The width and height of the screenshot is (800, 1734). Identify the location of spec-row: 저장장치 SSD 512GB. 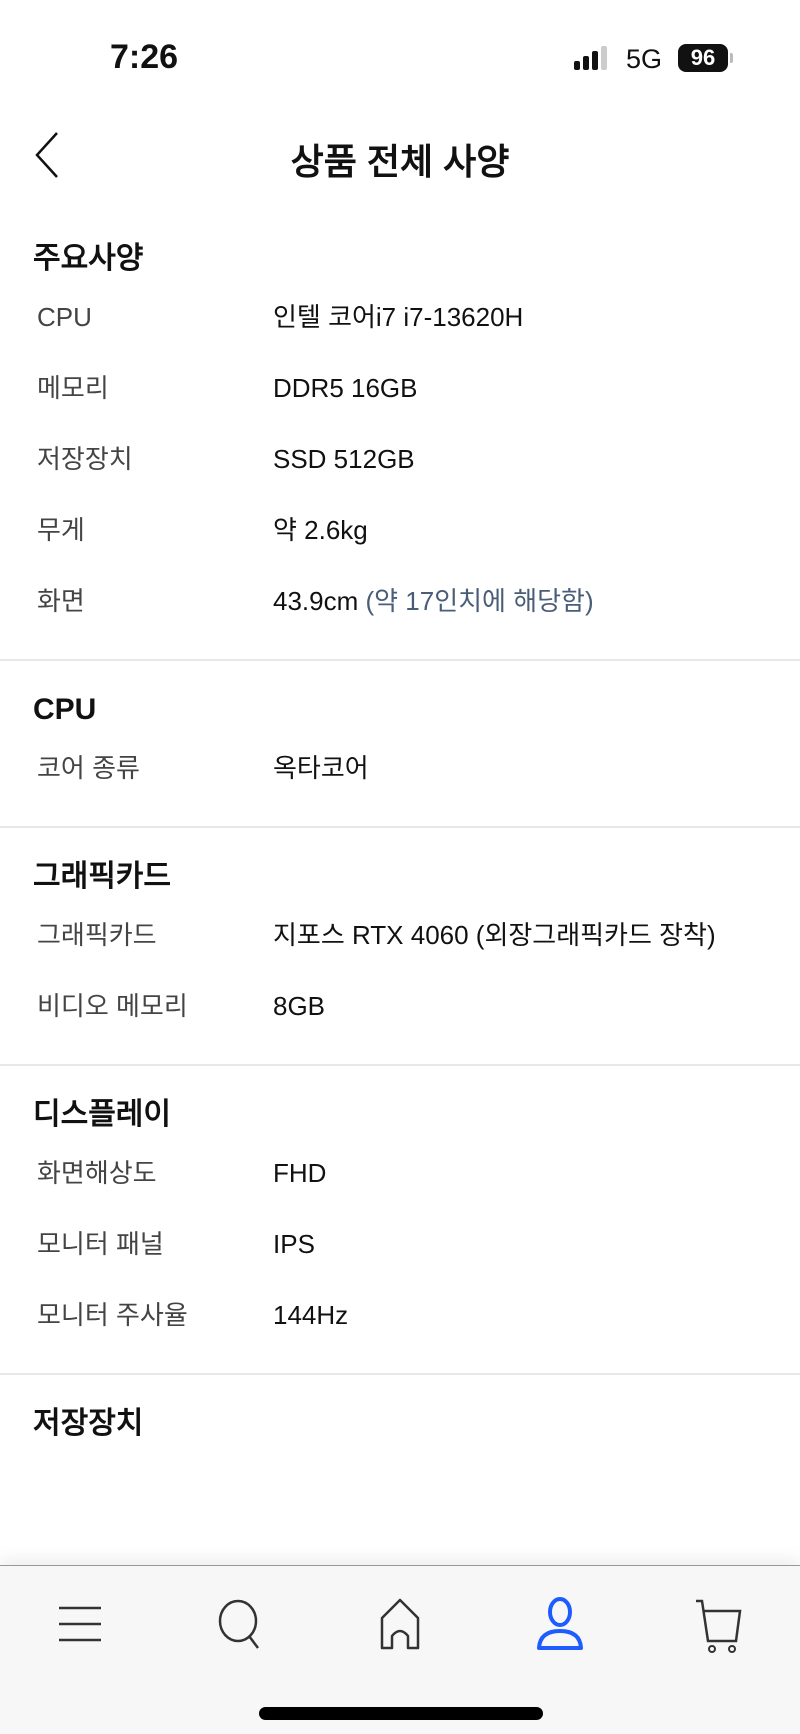
(400, 461).